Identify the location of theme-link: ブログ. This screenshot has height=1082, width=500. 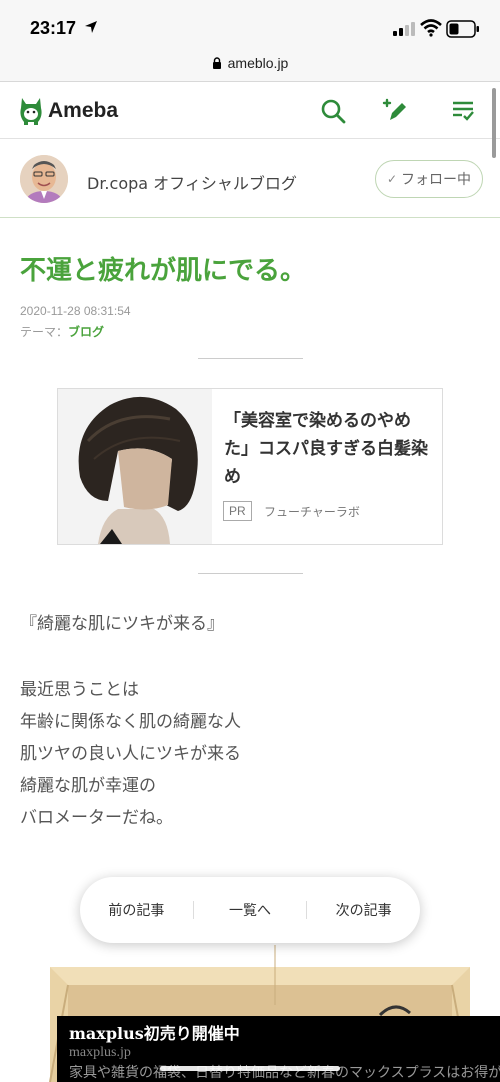
(86, 332).